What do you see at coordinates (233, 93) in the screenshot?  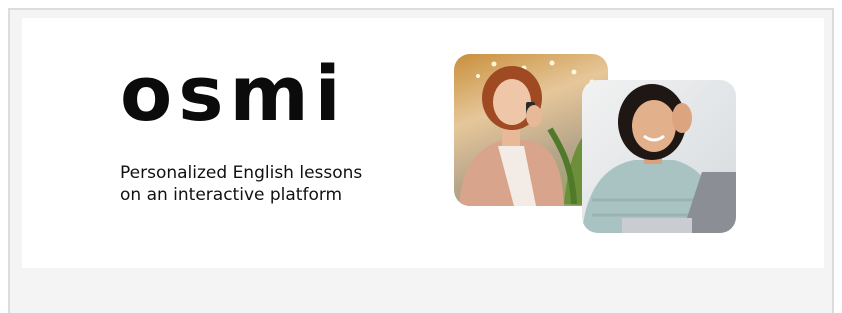 I see `osmi-logo: osmi` at bounding box center [233, 93].